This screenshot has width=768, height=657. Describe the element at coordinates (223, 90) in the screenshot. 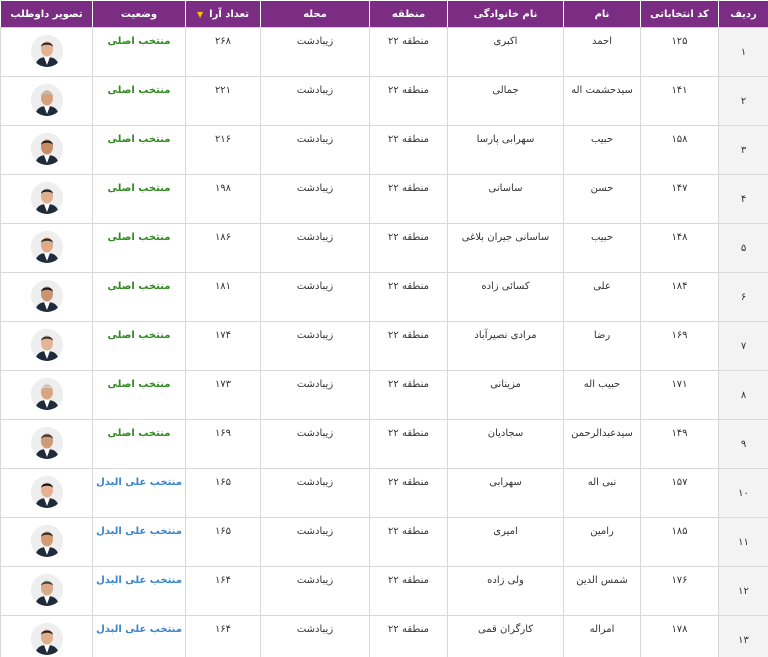

I see `votes-cell-text: ۲۲۱` at that location.